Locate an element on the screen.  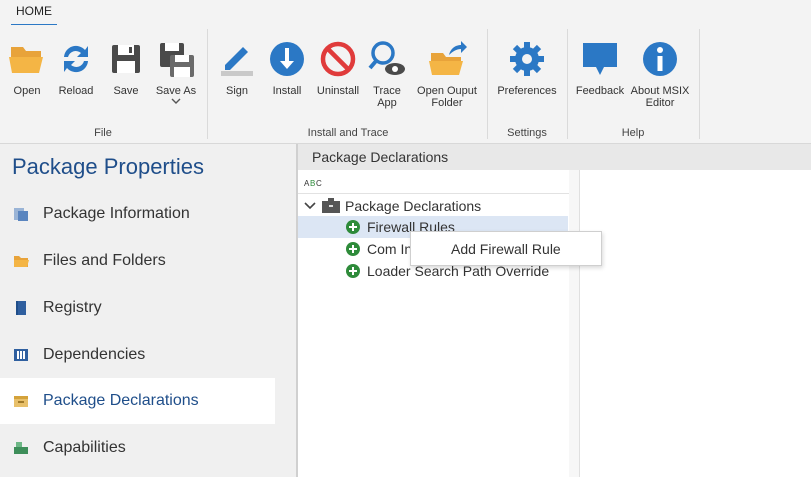
sidebar-item-package-declarations: Package Declarations is located at coordinates (137, 401).